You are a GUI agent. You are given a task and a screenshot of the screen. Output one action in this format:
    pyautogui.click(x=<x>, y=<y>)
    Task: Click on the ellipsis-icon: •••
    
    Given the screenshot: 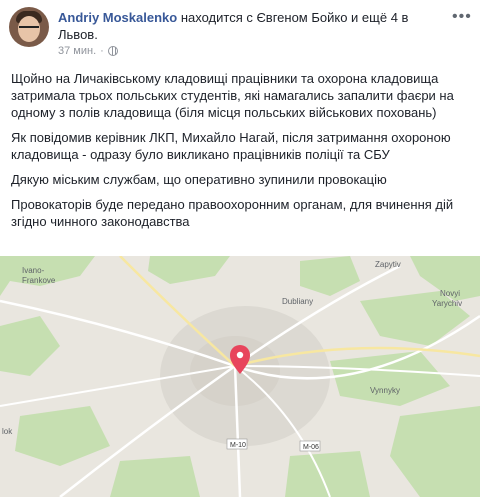 What is the action you would take?
    pyautogui.click(x=462, y=17)
    